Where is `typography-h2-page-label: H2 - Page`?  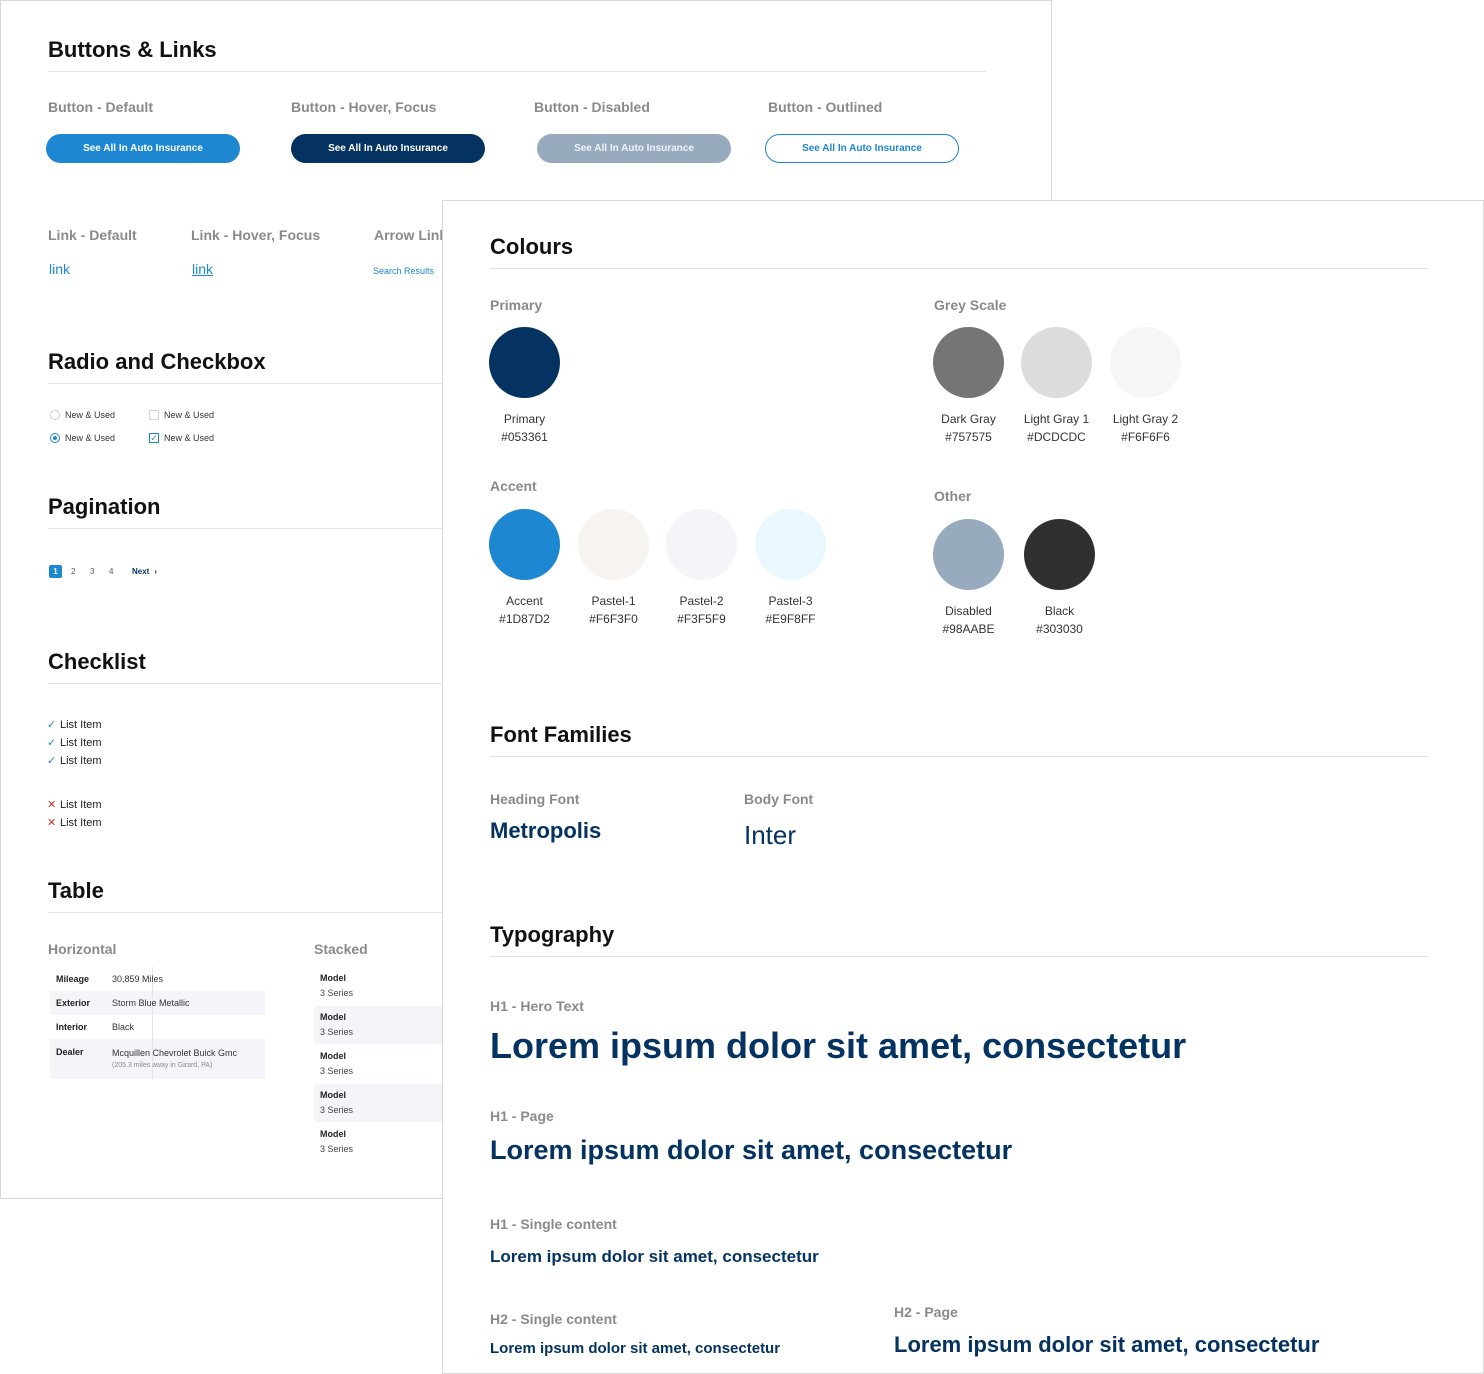
typography-h2-page-label: H2 - Page is located at coordinates (926, 1312).